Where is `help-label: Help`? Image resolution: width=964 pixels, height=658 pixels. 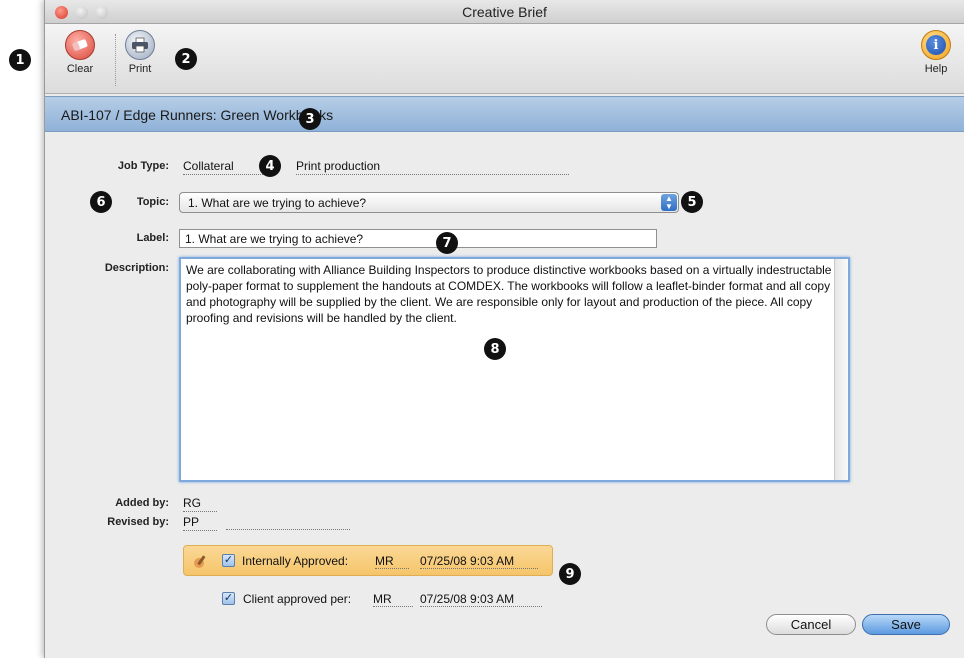
help-label: Help is located at coordinates (936, 69).